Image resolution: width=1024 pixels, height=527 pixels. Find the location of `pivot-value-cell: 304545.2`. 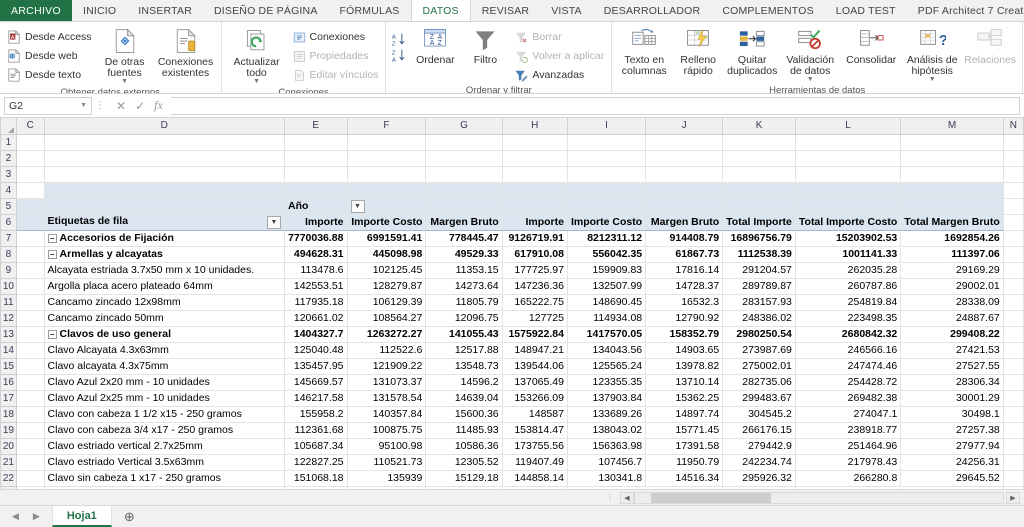

pivot-value-cell: 304545.2 is located at coordinates (759, 414).